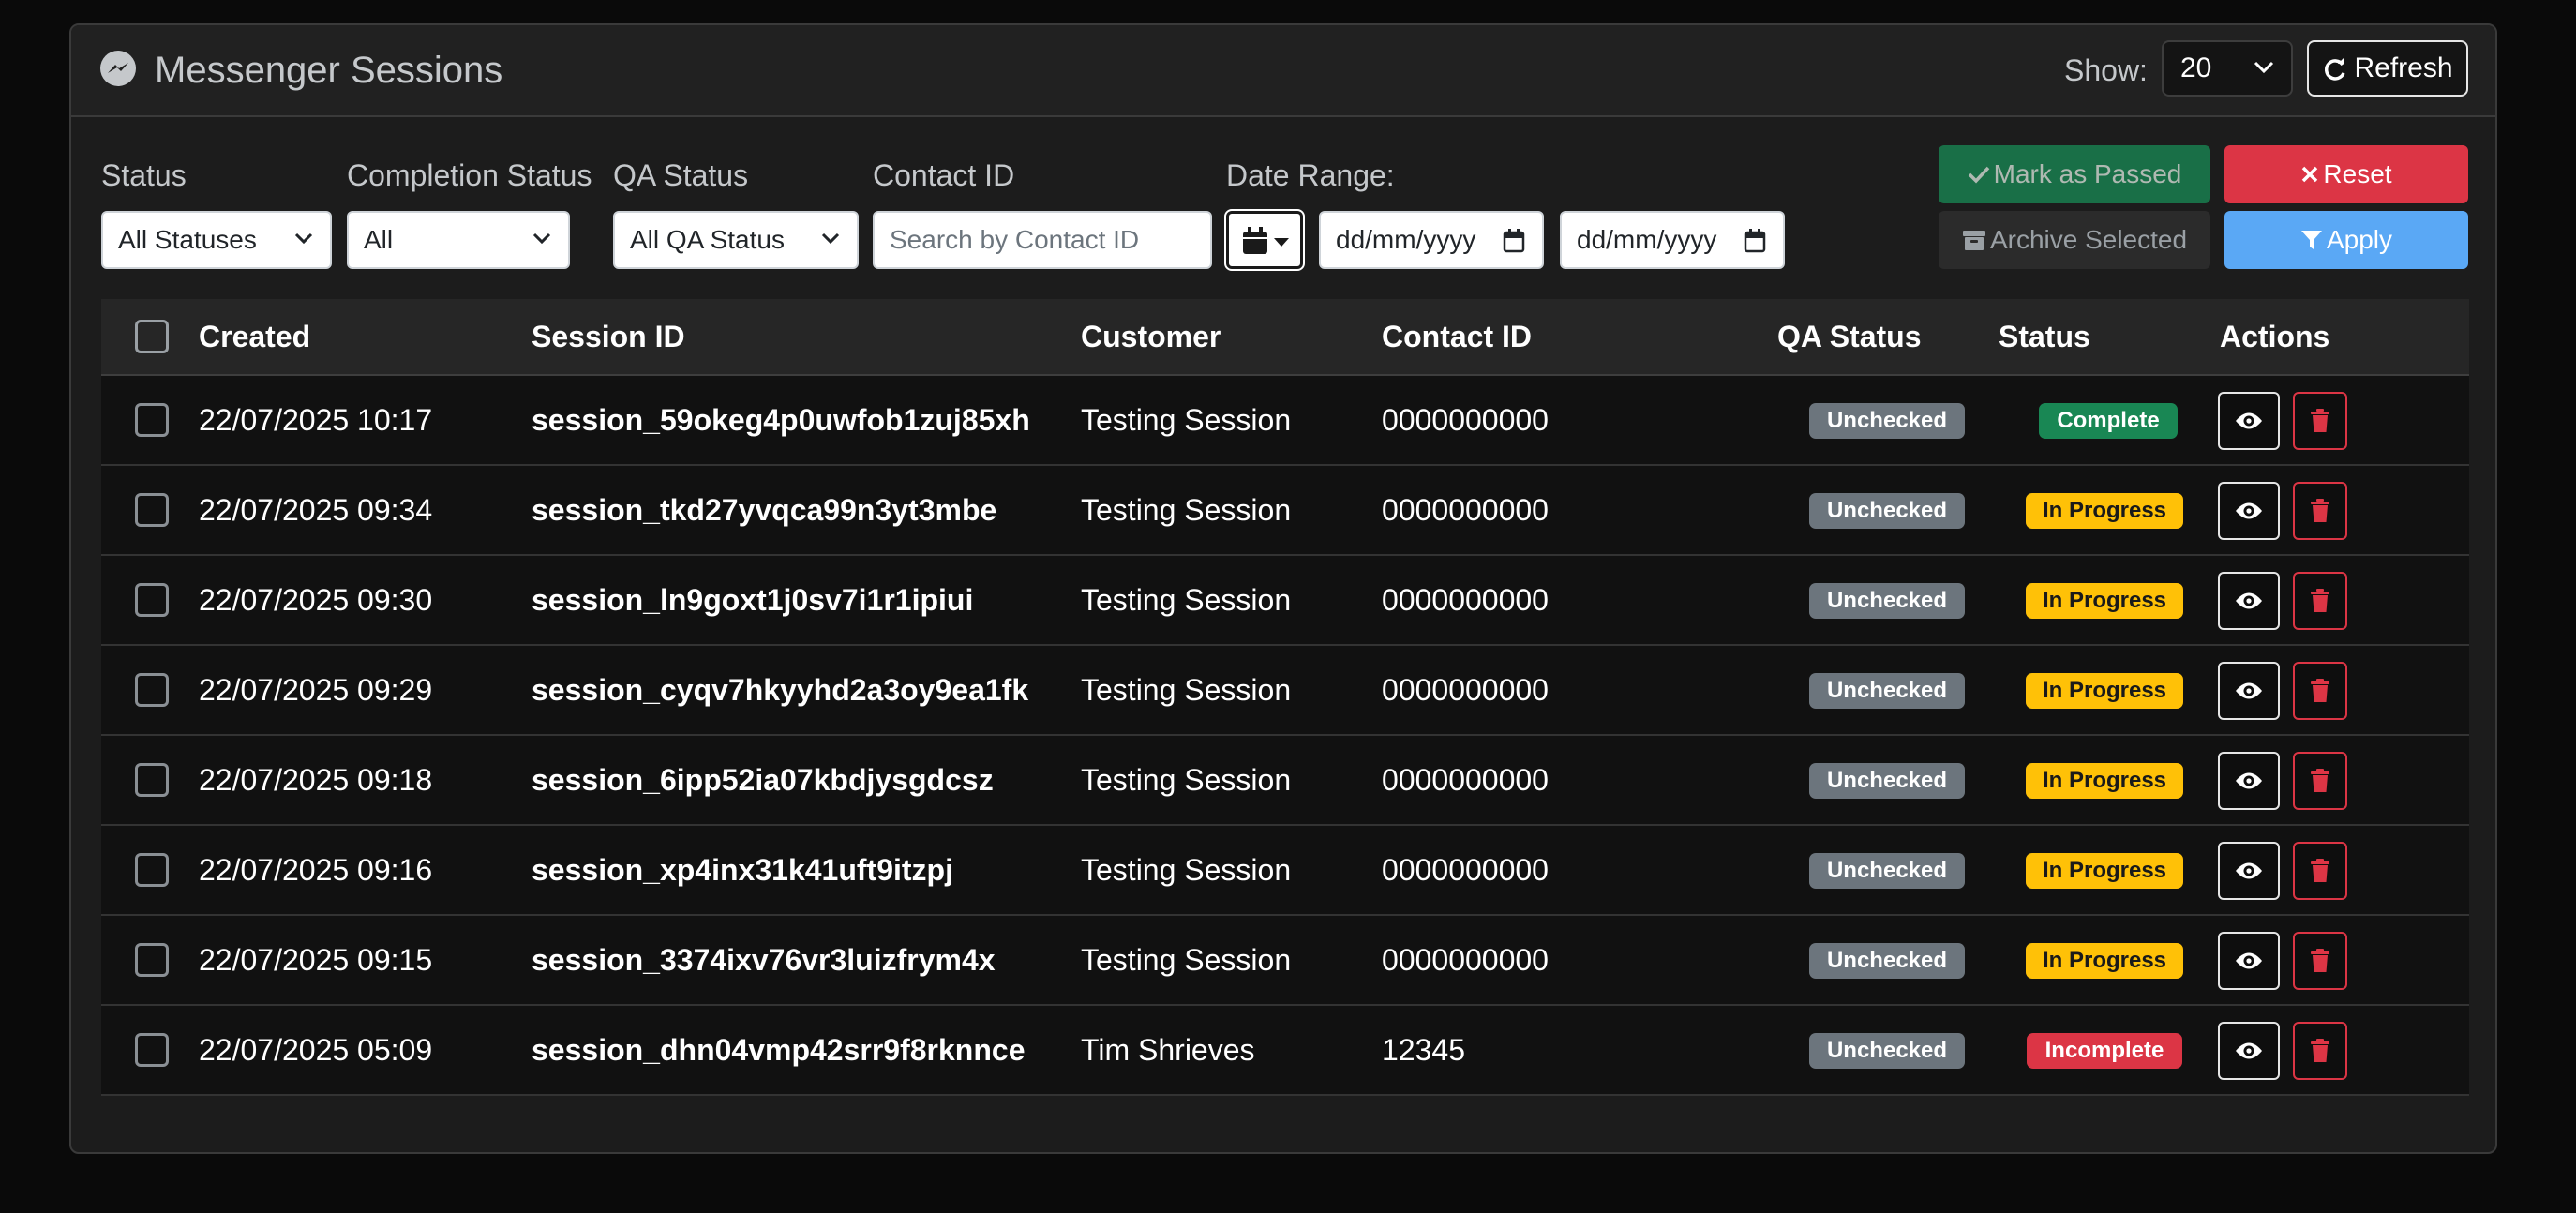  What do you see at coordinates (2311, 239) in the screenshot?
I see `filter-icon` at bounding box center [2311, 239].